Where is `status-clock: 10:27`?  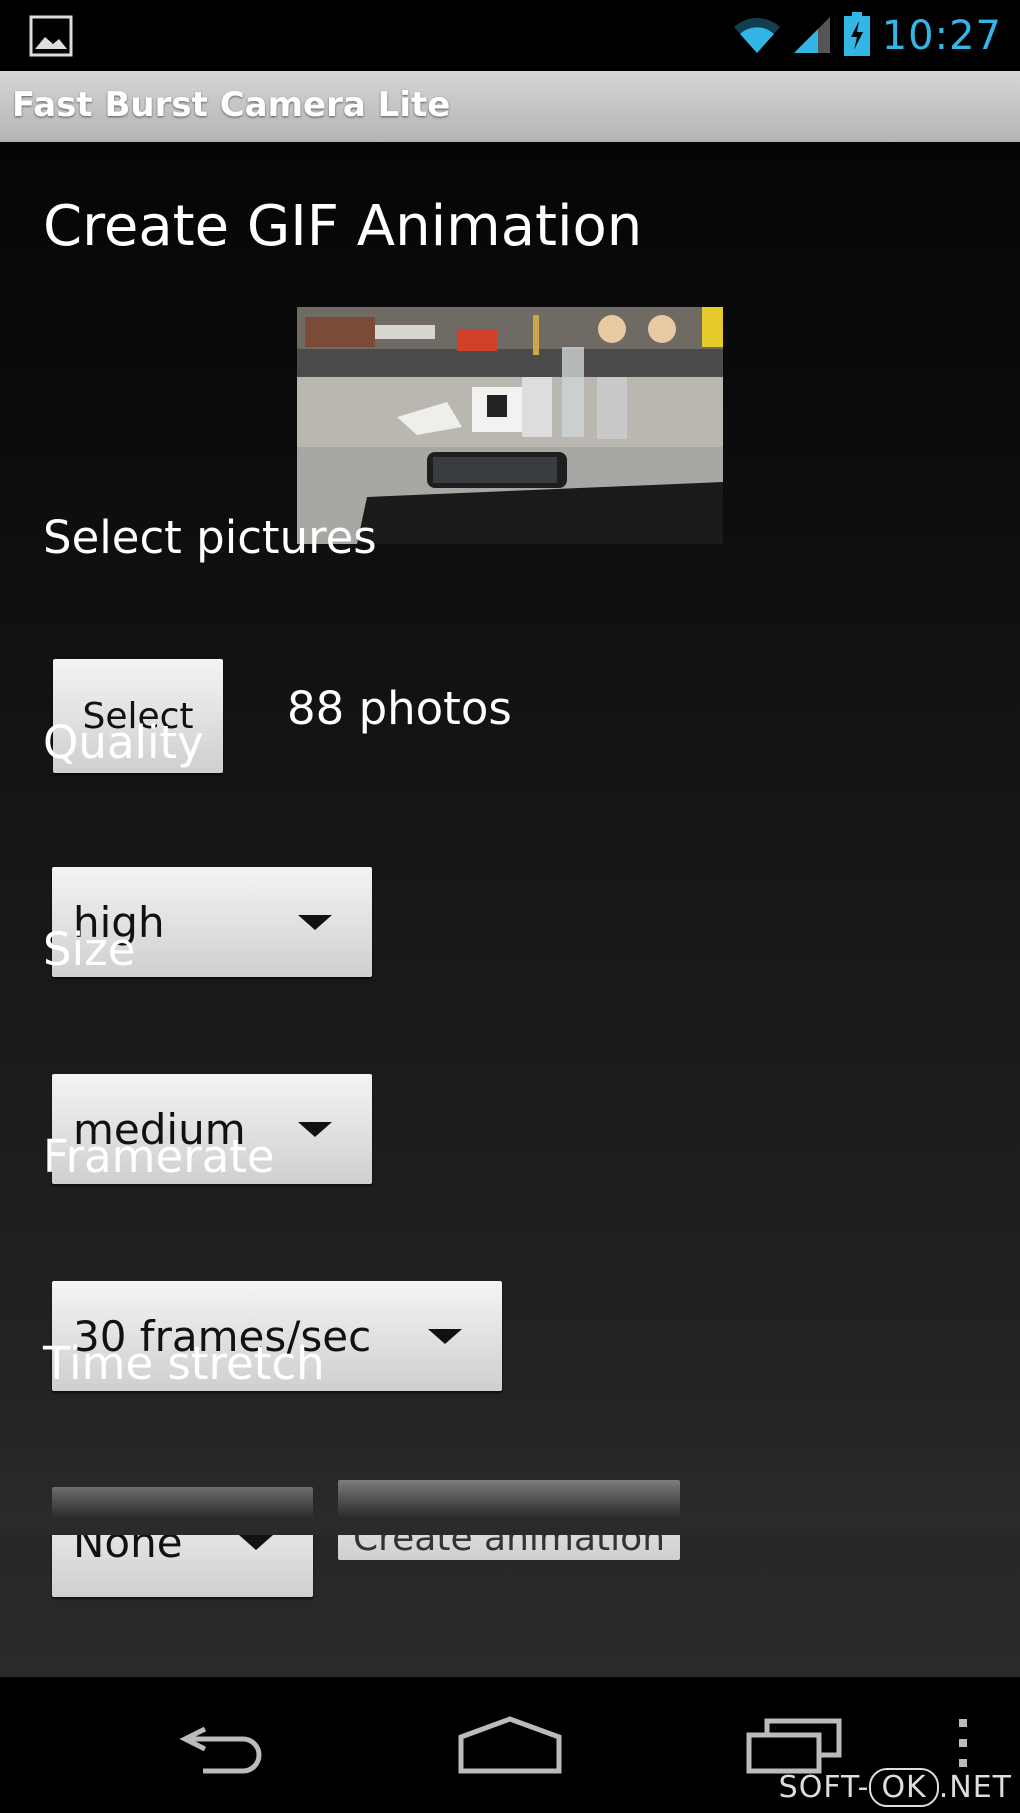 status-clock: 10:27 is located at coordinates (941, 36).